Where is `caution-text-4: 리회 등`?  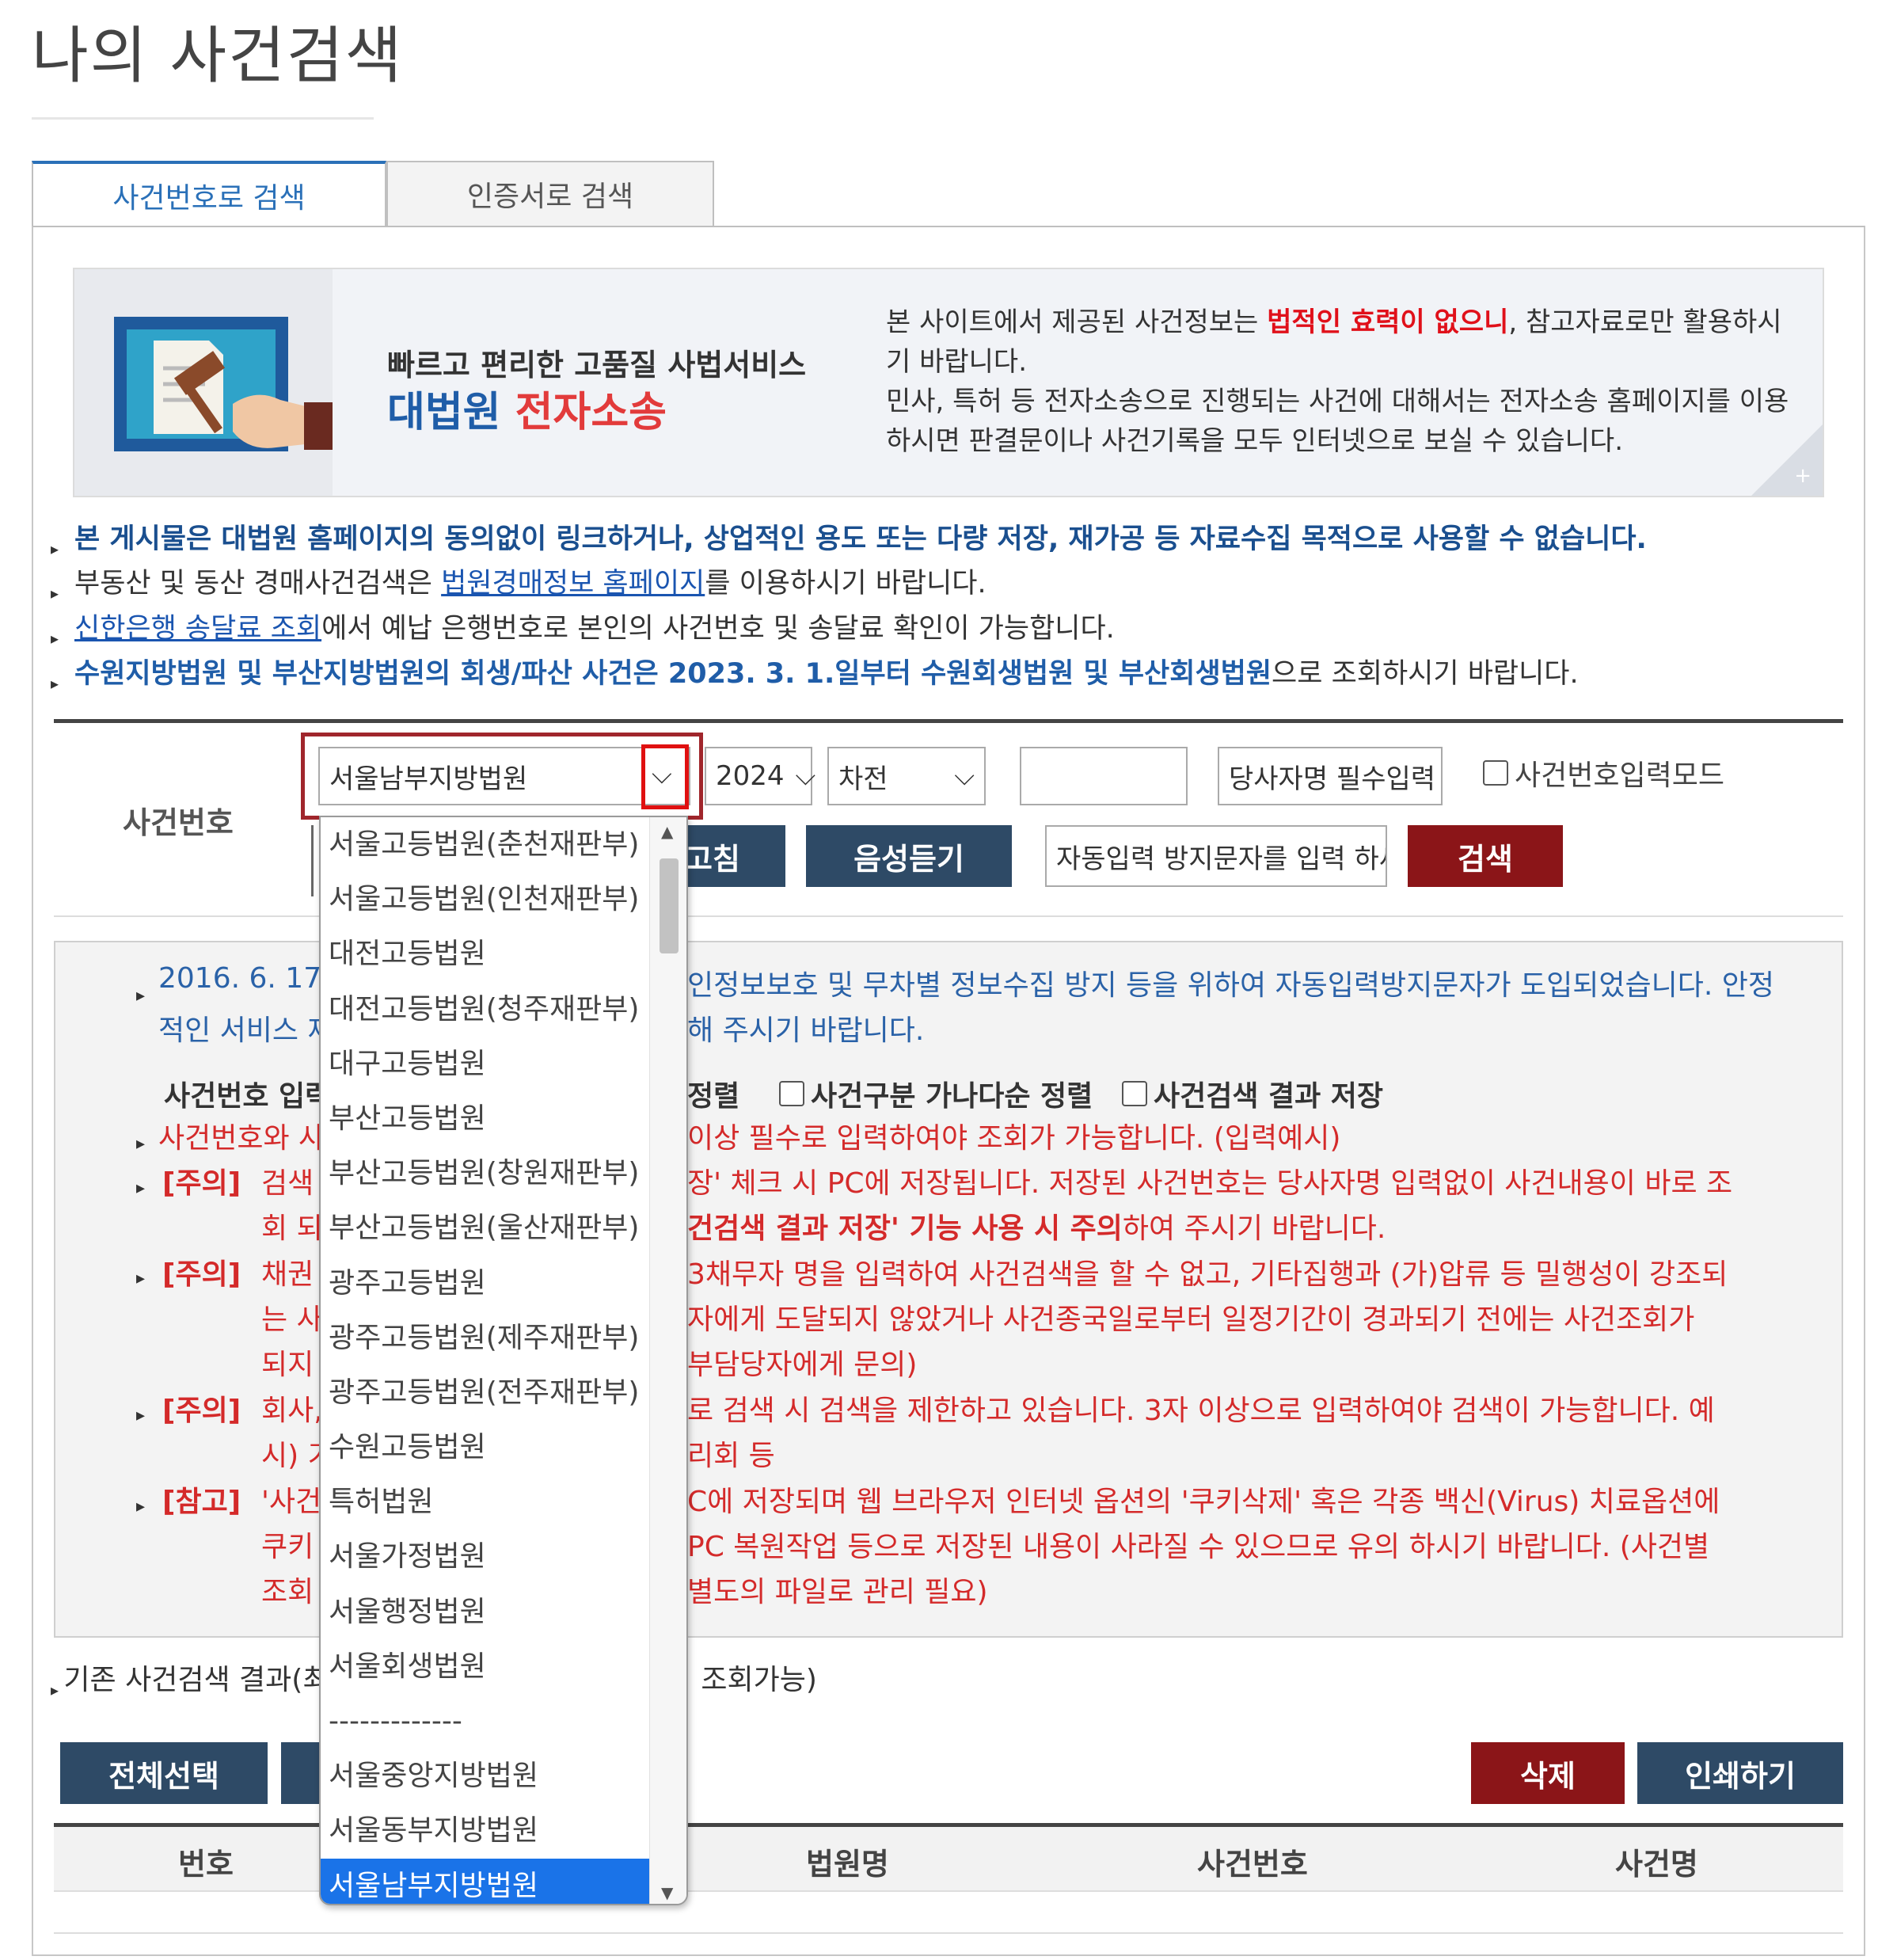
caution-text-4: 리회 등 is located at coordinates (731, 1456).